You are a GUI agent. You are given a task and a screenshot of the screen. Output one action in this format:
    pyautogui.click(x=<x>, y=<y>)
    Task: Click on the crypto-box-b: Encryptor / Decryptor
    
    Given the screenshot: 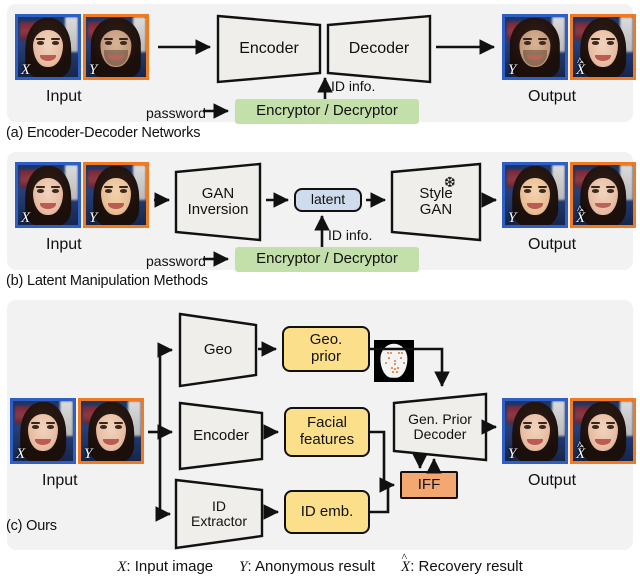 What is the action you would take?
    pyautogui.click(x=327, y=259)
    